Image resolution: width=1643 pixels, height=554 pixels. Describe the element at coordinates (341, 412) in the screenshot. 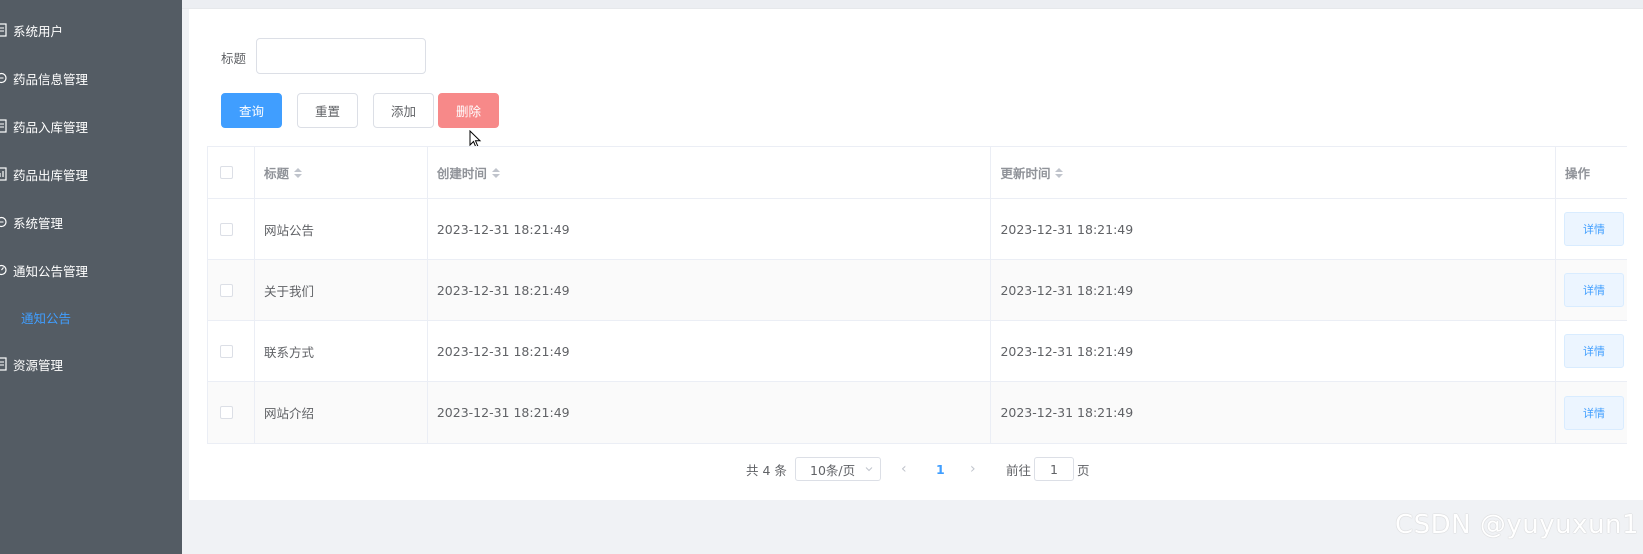

I see `cell-title: 网站介绍` at that location.